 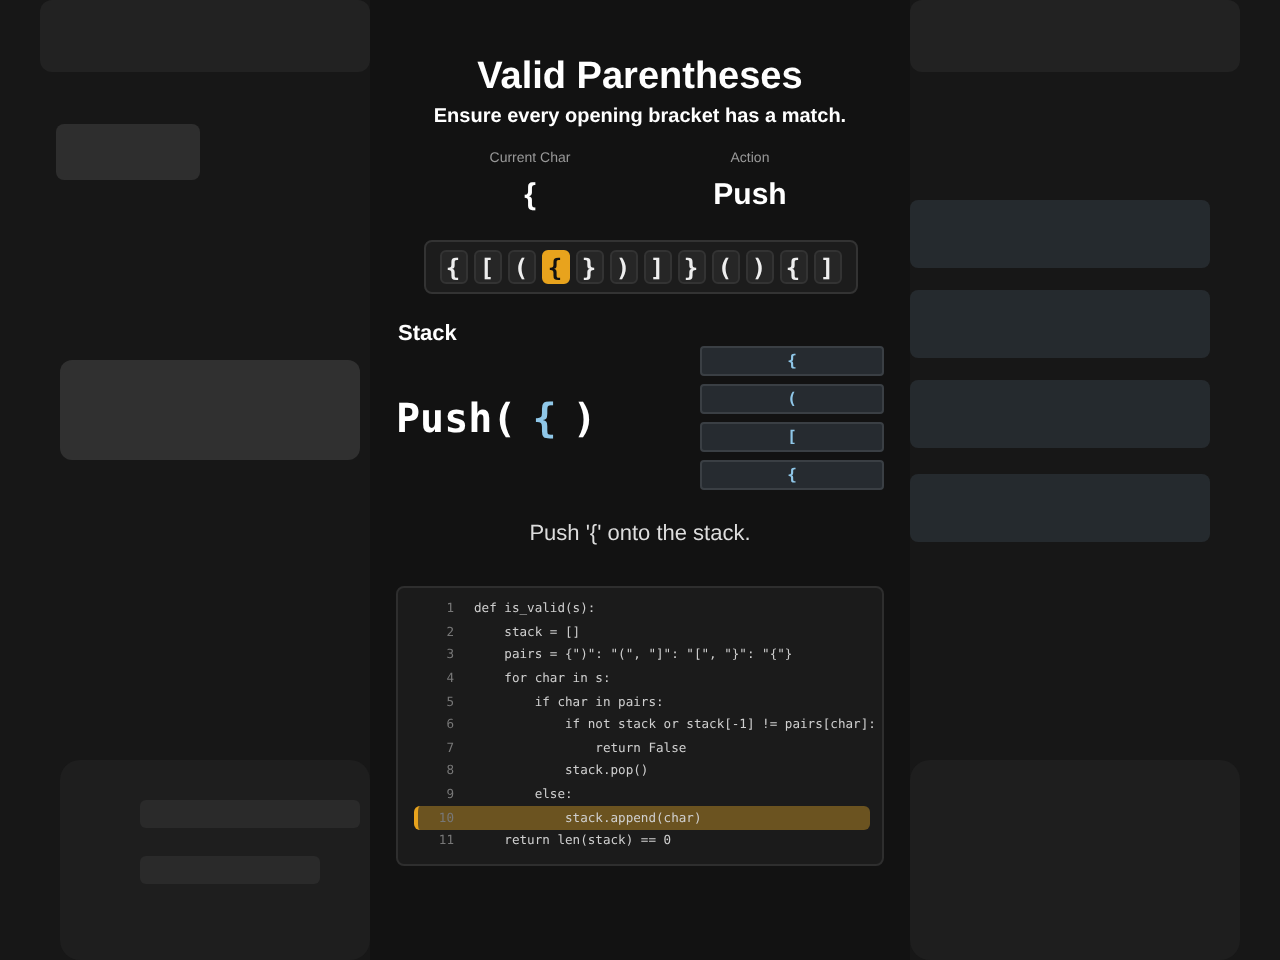 I want to click on operand-text: {, so click(x=544, y=418).